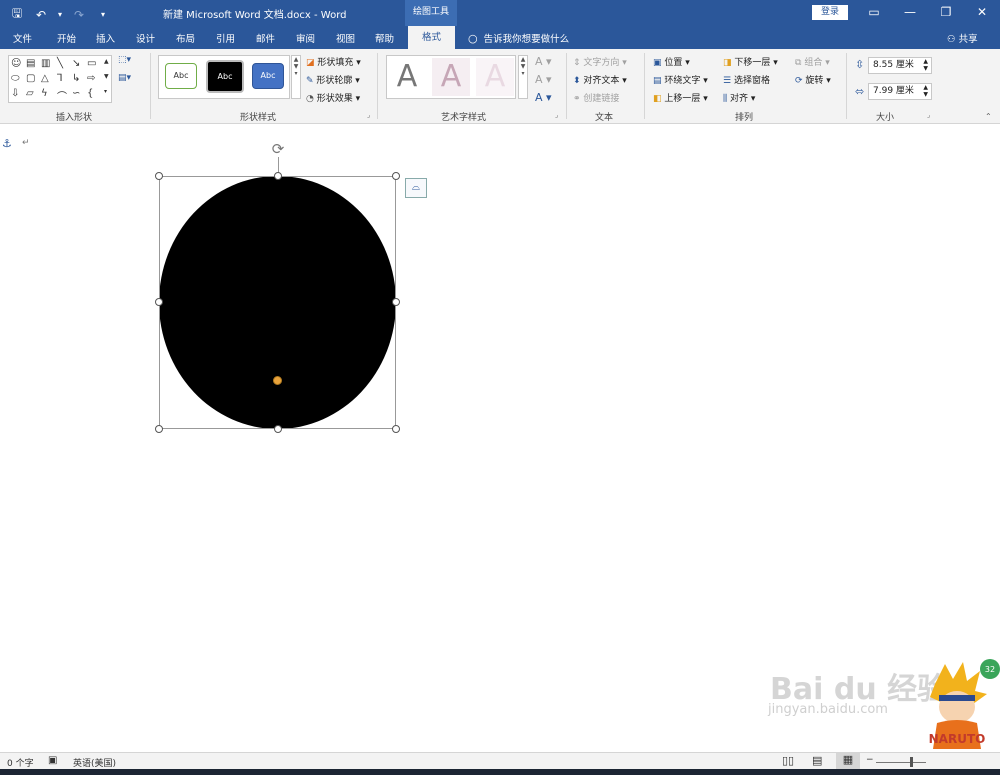 The image size is (1000, 775). What do you see at coordinates (600, 61) in the screenshot?
I see `text-direction-command: ⇕ 文字方向 ▾` at bounding box center [600, 61].